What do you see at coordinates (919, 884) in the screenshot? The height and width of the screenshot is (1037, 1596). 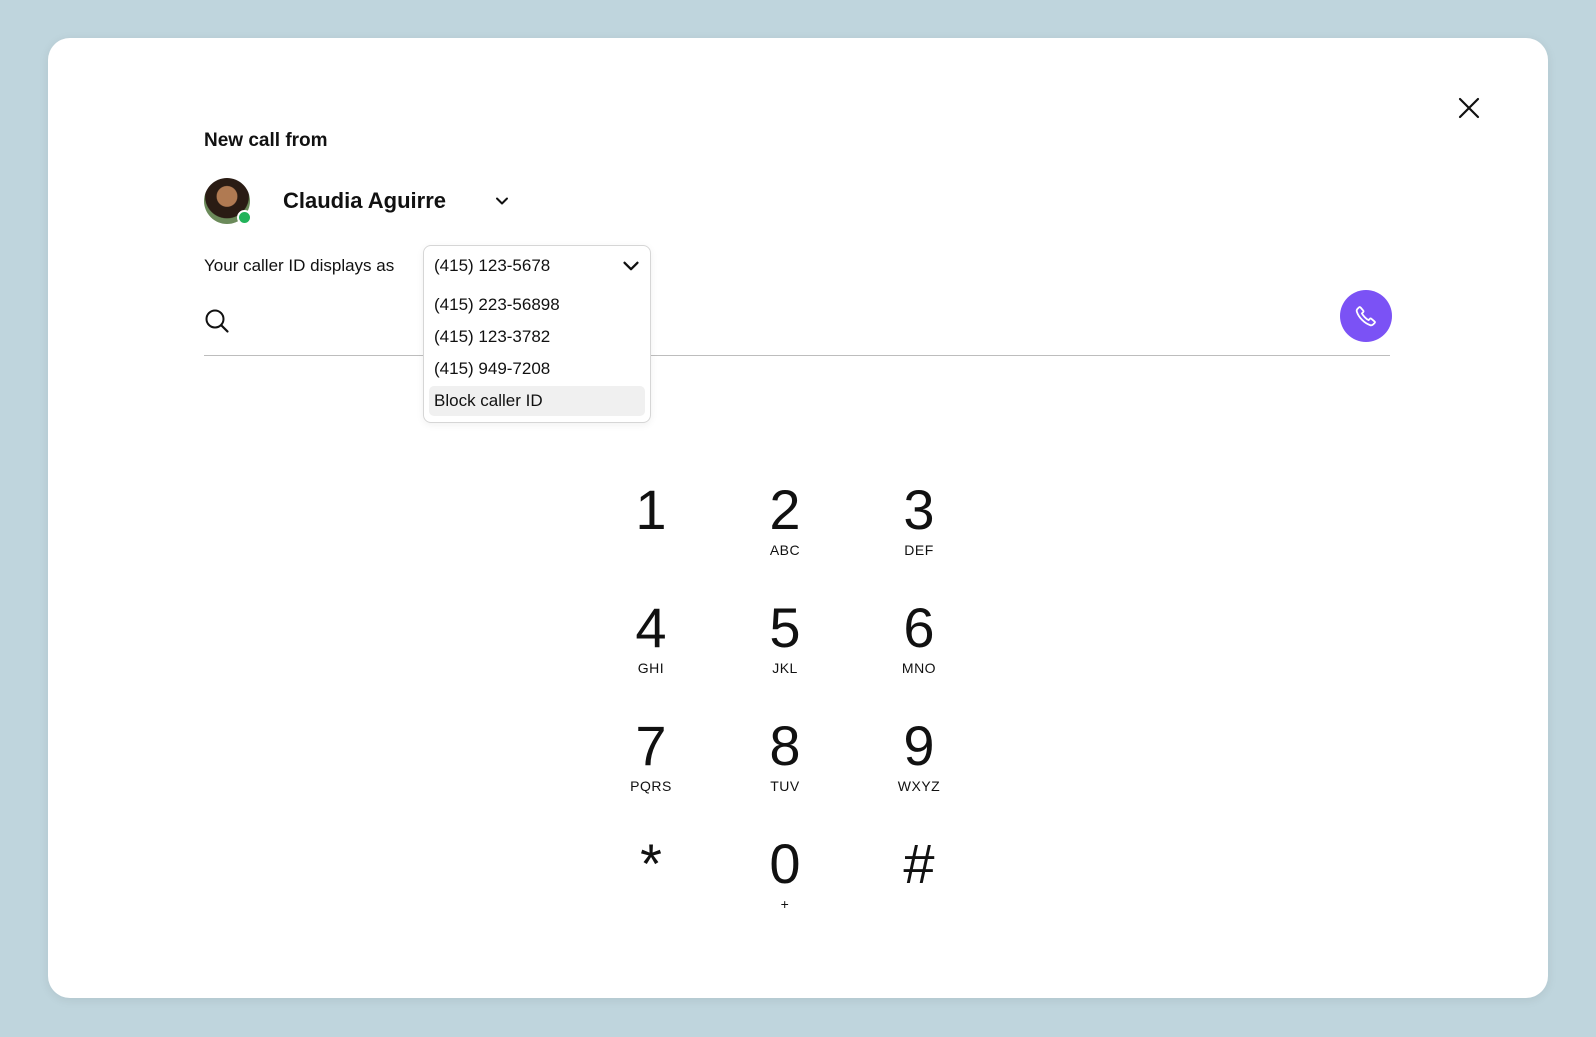 I see `keypad-key-hash: #` at bounding box center [919, 884].